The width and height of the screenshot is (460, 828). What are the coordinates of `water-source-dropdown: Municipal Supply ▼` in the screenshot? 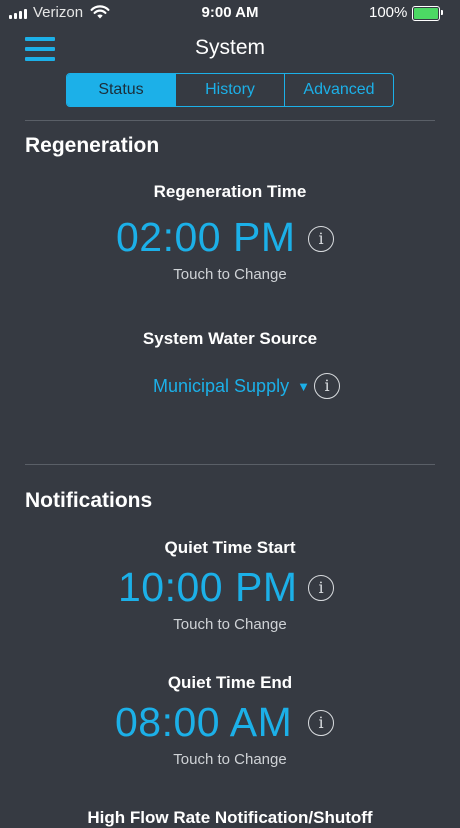 It's located at (231, 386).